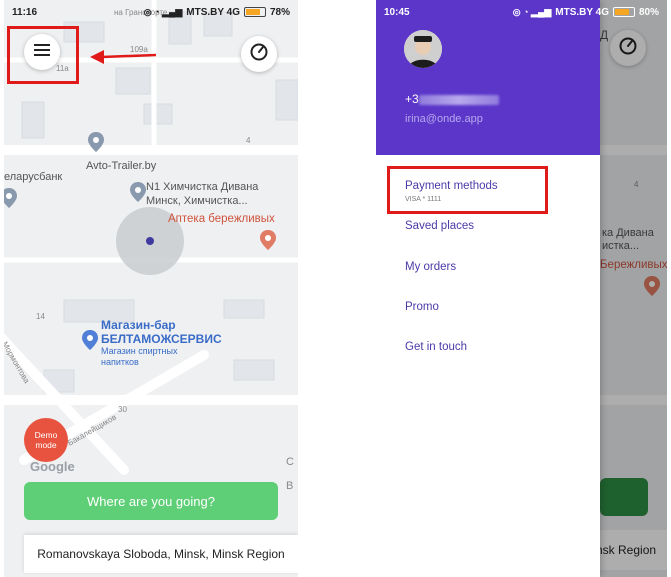  Describe the element at coordinates (279, 12) in the screenshot. I see `battery-percent: 78%` at that location.